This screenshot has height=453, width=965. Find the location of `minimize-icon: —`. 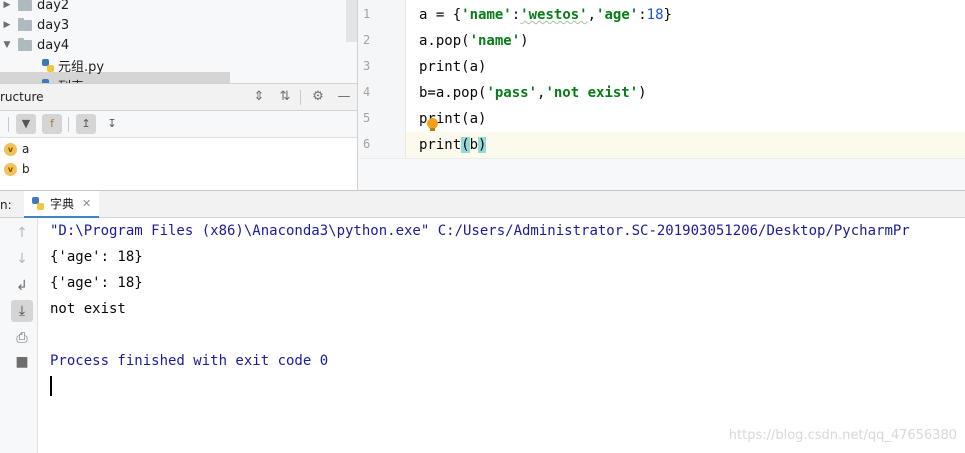

minimize-icon: — is located at coordinates (344, 97).